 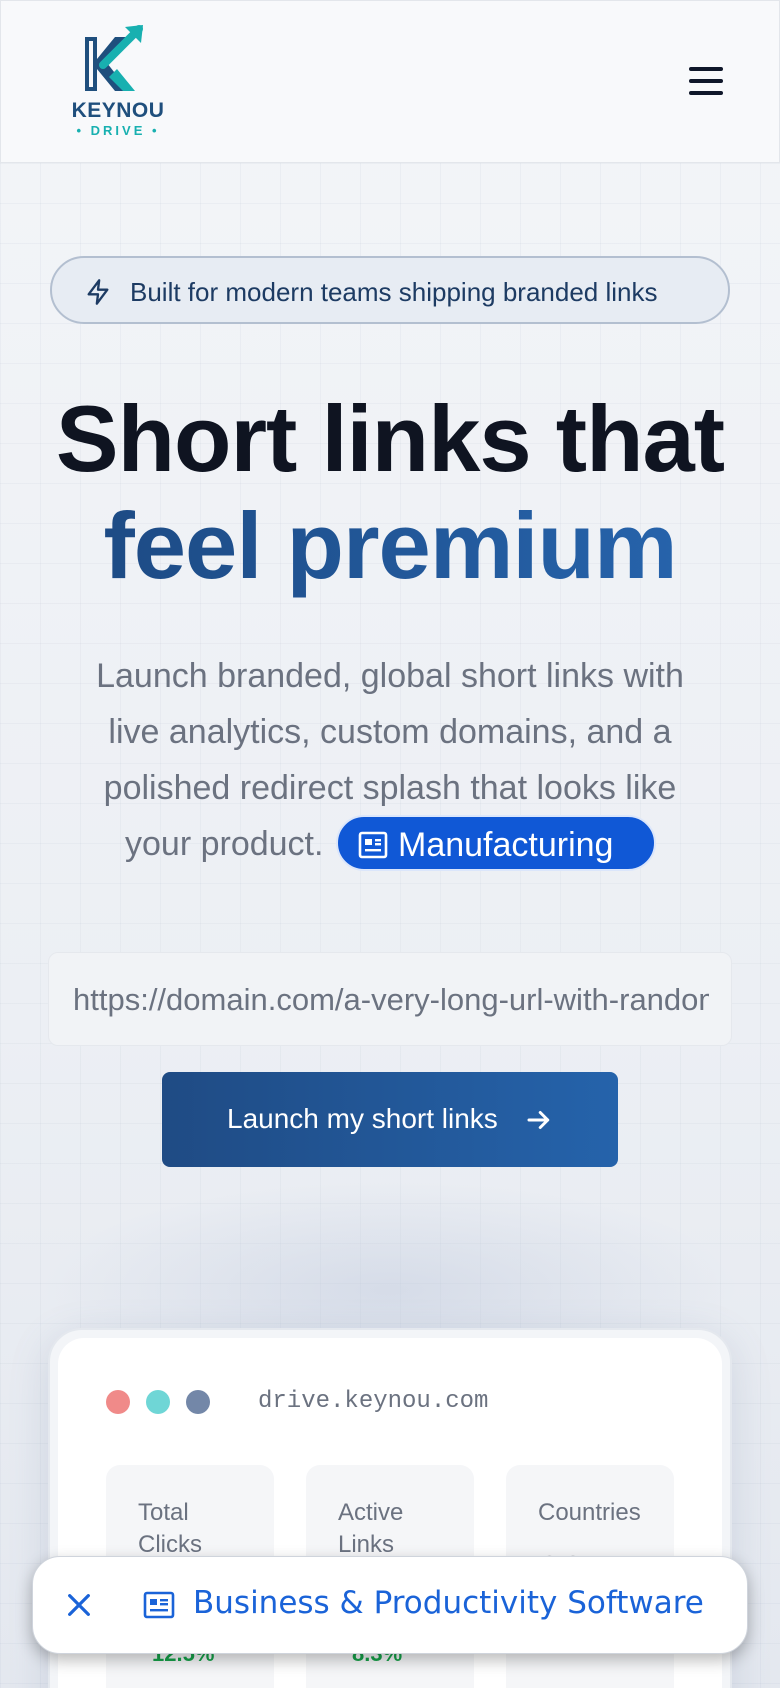 I want to click on url-input-wrapper, so click(x=390, y=999).